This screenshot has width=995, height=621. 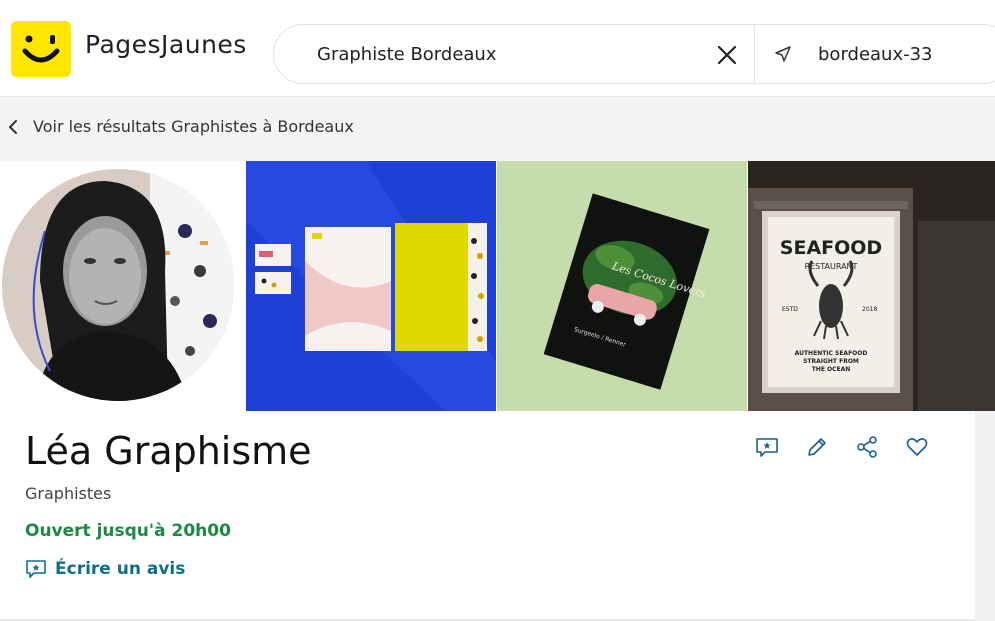 I want to click on search-input, so click(x=507, y=54).